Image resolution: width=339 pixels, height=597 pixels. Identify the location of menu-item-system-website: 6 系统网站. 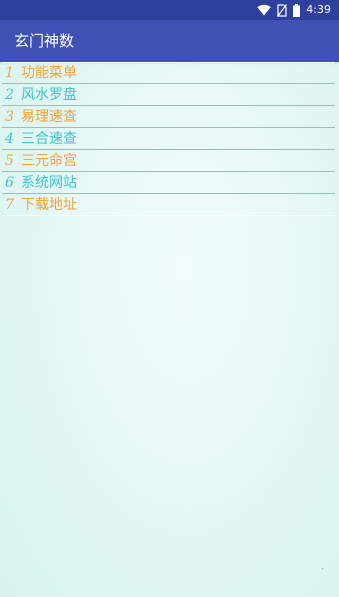
(168, 183).